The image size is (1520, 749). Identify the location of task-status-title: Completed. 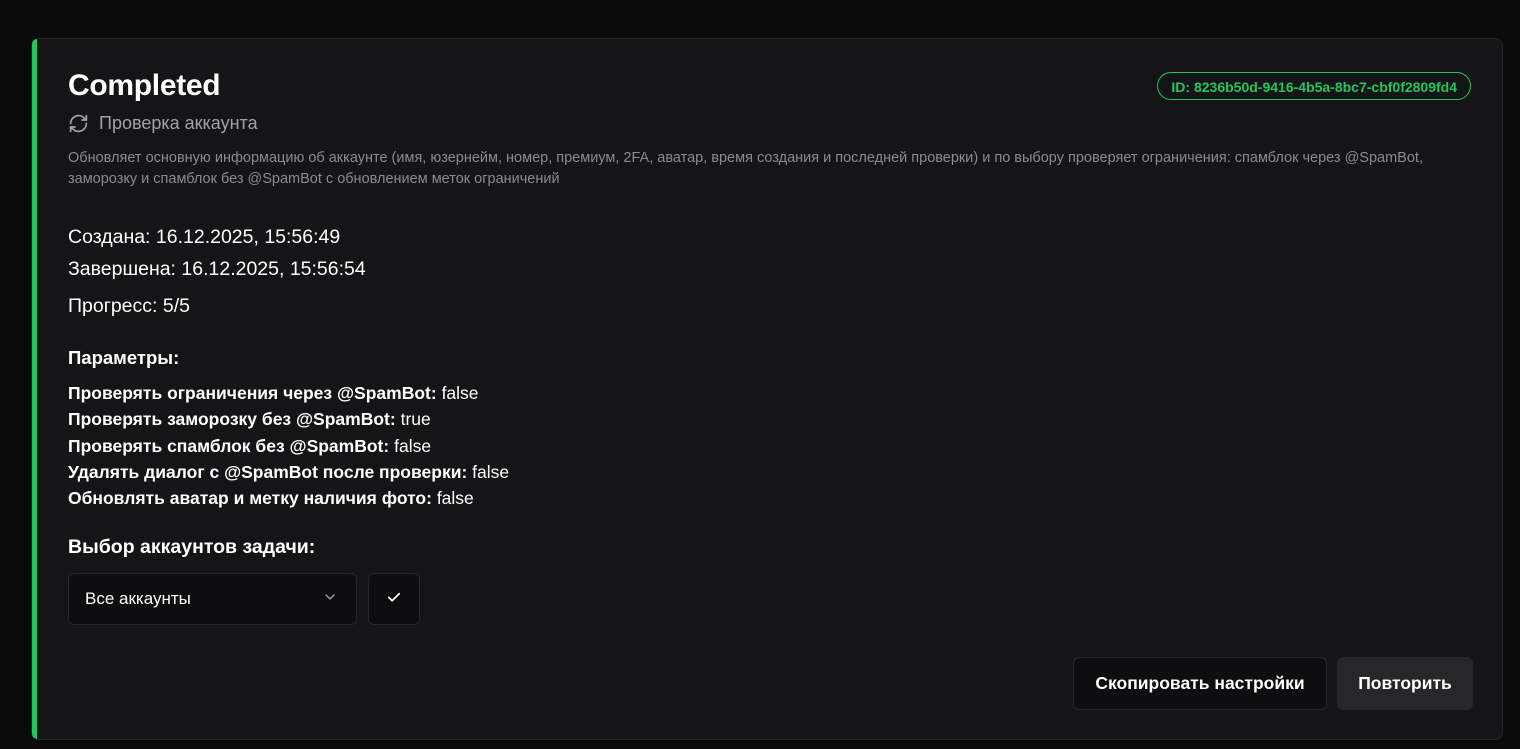
(144, 85).